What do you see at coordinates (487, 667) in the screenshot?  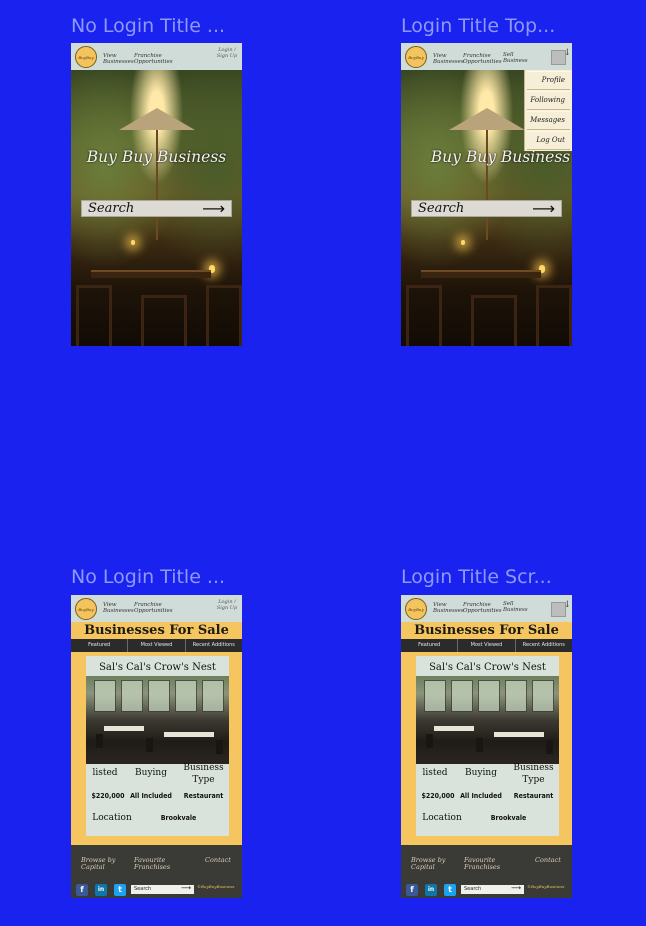 I see `listing-title: Sal's Cal's Crow's Nest` at bounding box center [487, 667].